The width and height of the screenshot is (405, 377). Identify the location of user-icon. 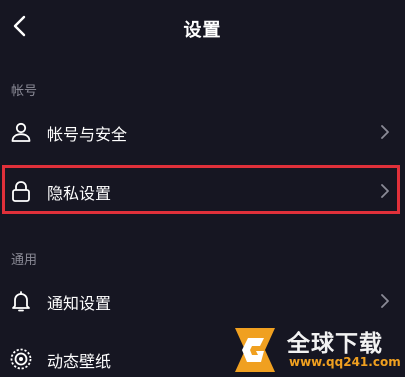
(21, 132).